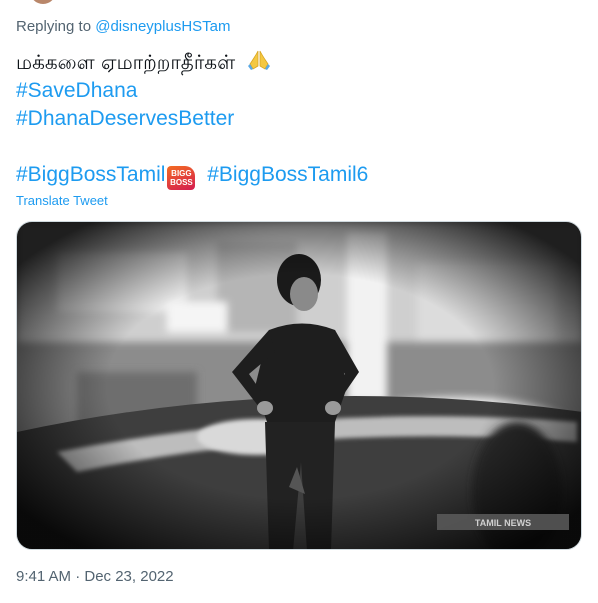  What do you see at coordinates (125, 119) in the screenshot?
I see `hashtag-dhana-deserves-better: #DhanaDeservesBetter` at bounding box center [125, 119].